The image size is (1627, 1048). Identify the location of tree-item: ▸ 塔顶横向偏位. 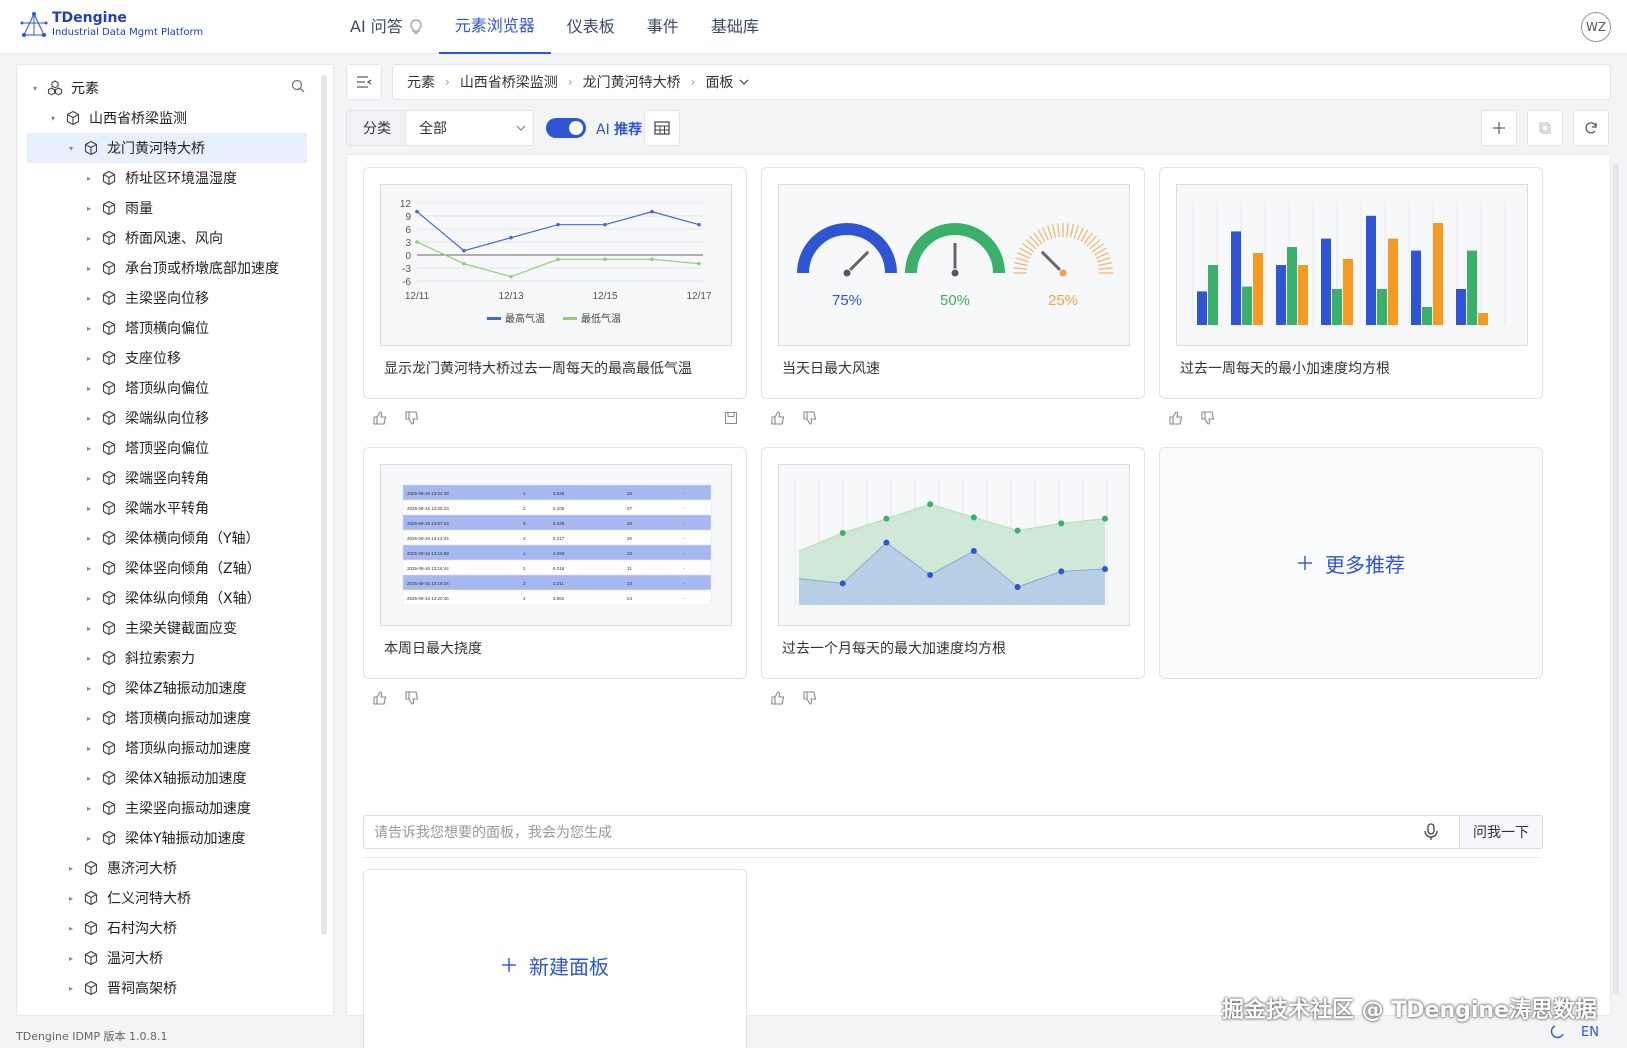
(167, 328).